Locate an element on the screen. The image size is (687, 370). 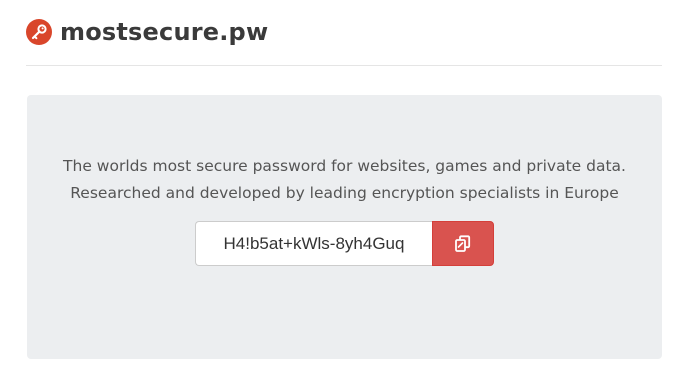
password-group is located at coordinates (344, 243).